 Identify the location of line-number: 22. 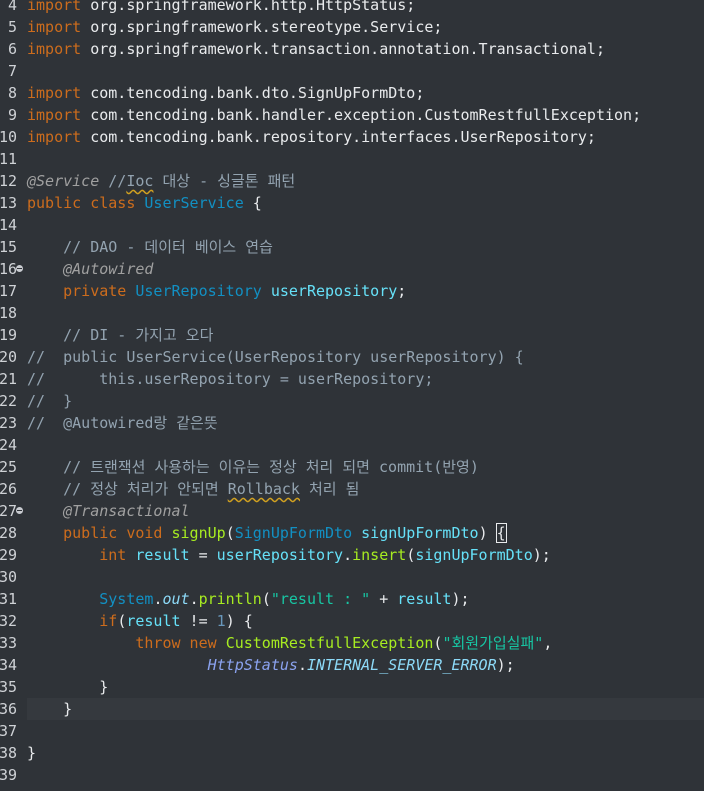
(8, 401).